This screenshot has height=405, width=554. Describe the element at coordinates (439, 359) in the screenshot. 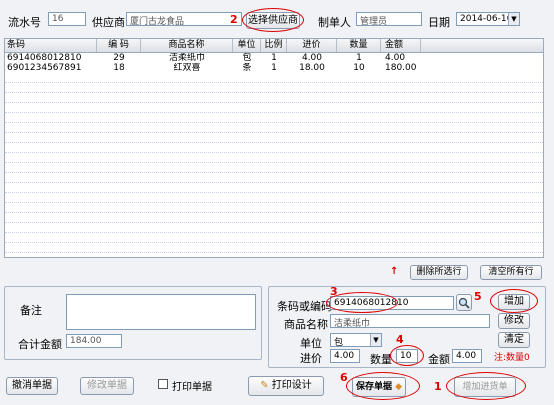

I see `amount-label: 金额` at that location.